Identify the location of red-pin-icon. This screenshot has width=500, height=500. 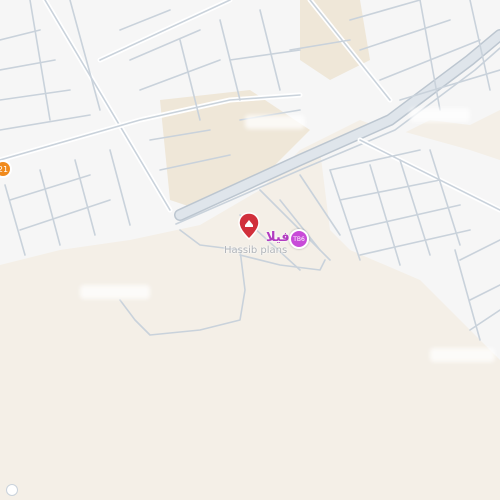
(249, 226).